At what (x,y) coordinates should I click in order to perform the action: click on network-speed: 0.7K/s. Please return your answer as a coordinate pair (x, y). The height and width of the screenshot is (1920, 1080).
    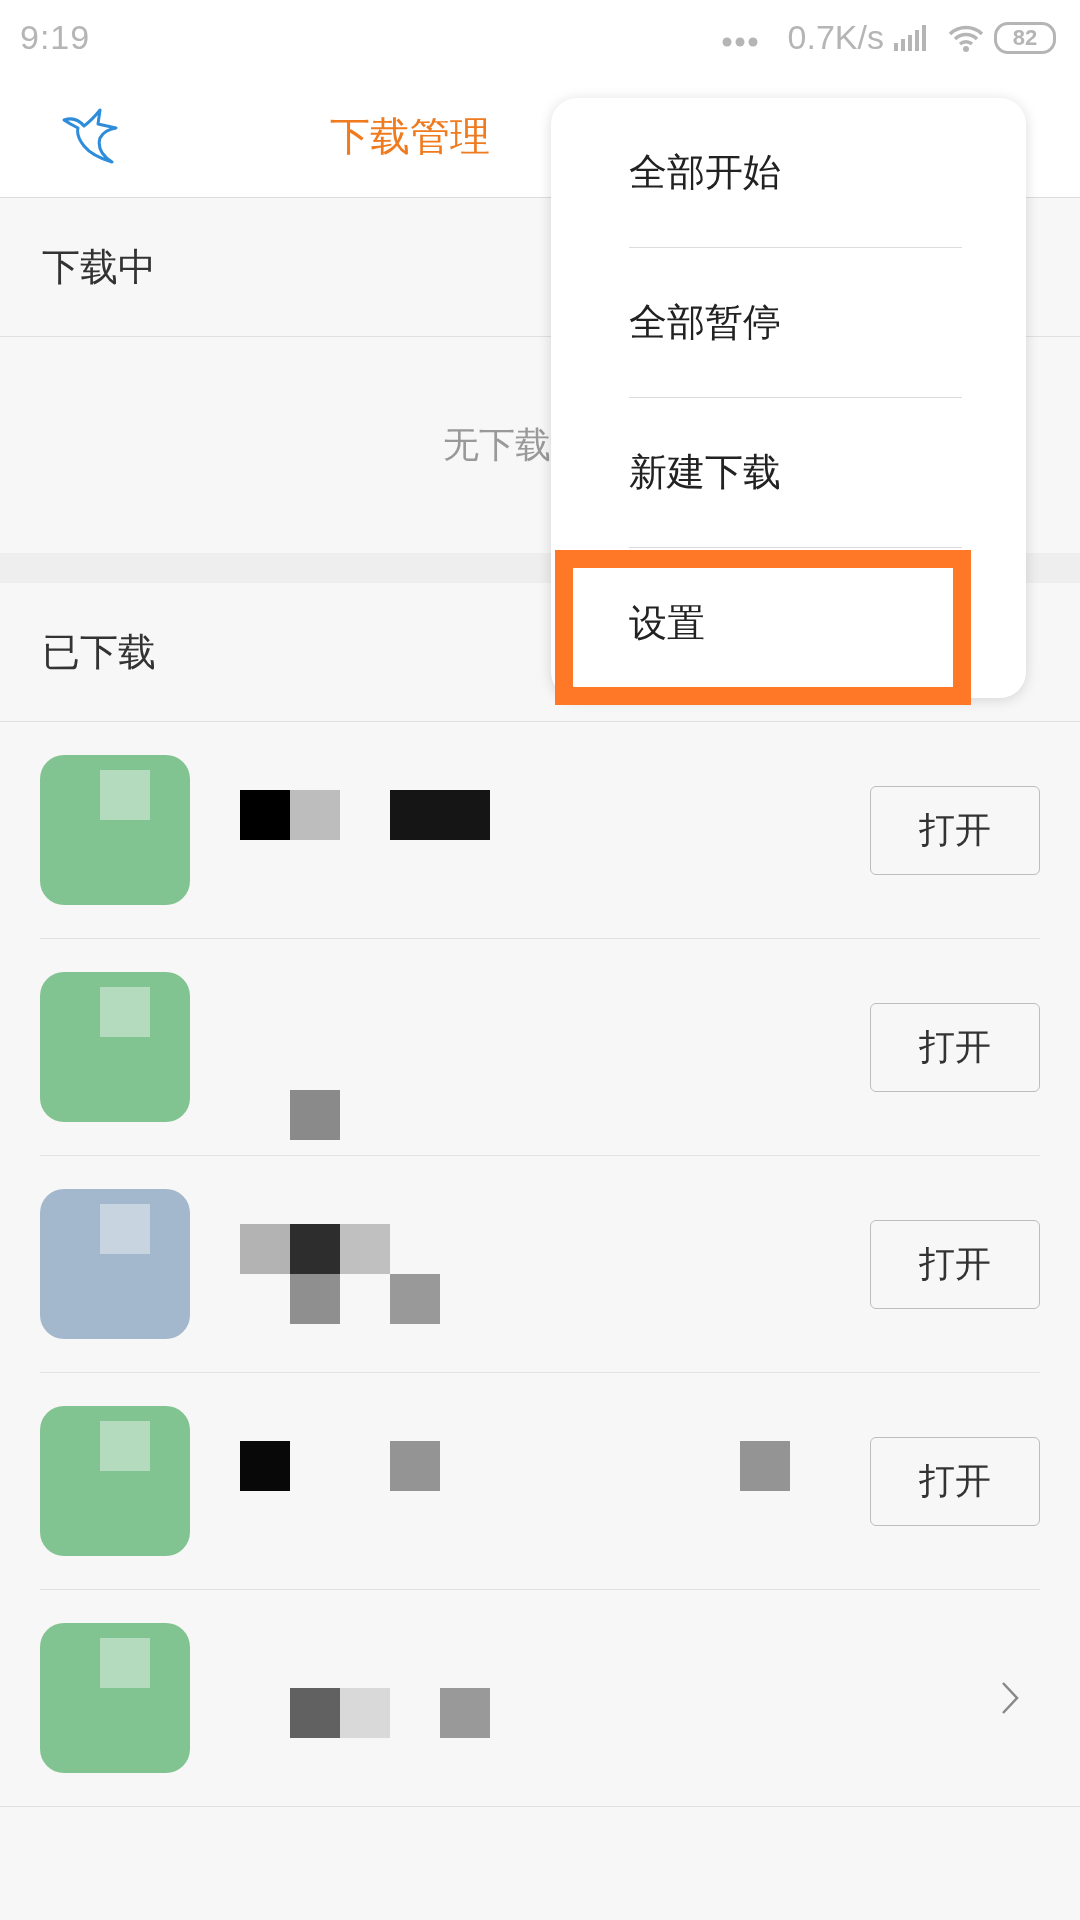
    Looking at the image, I should click on (835, 37).